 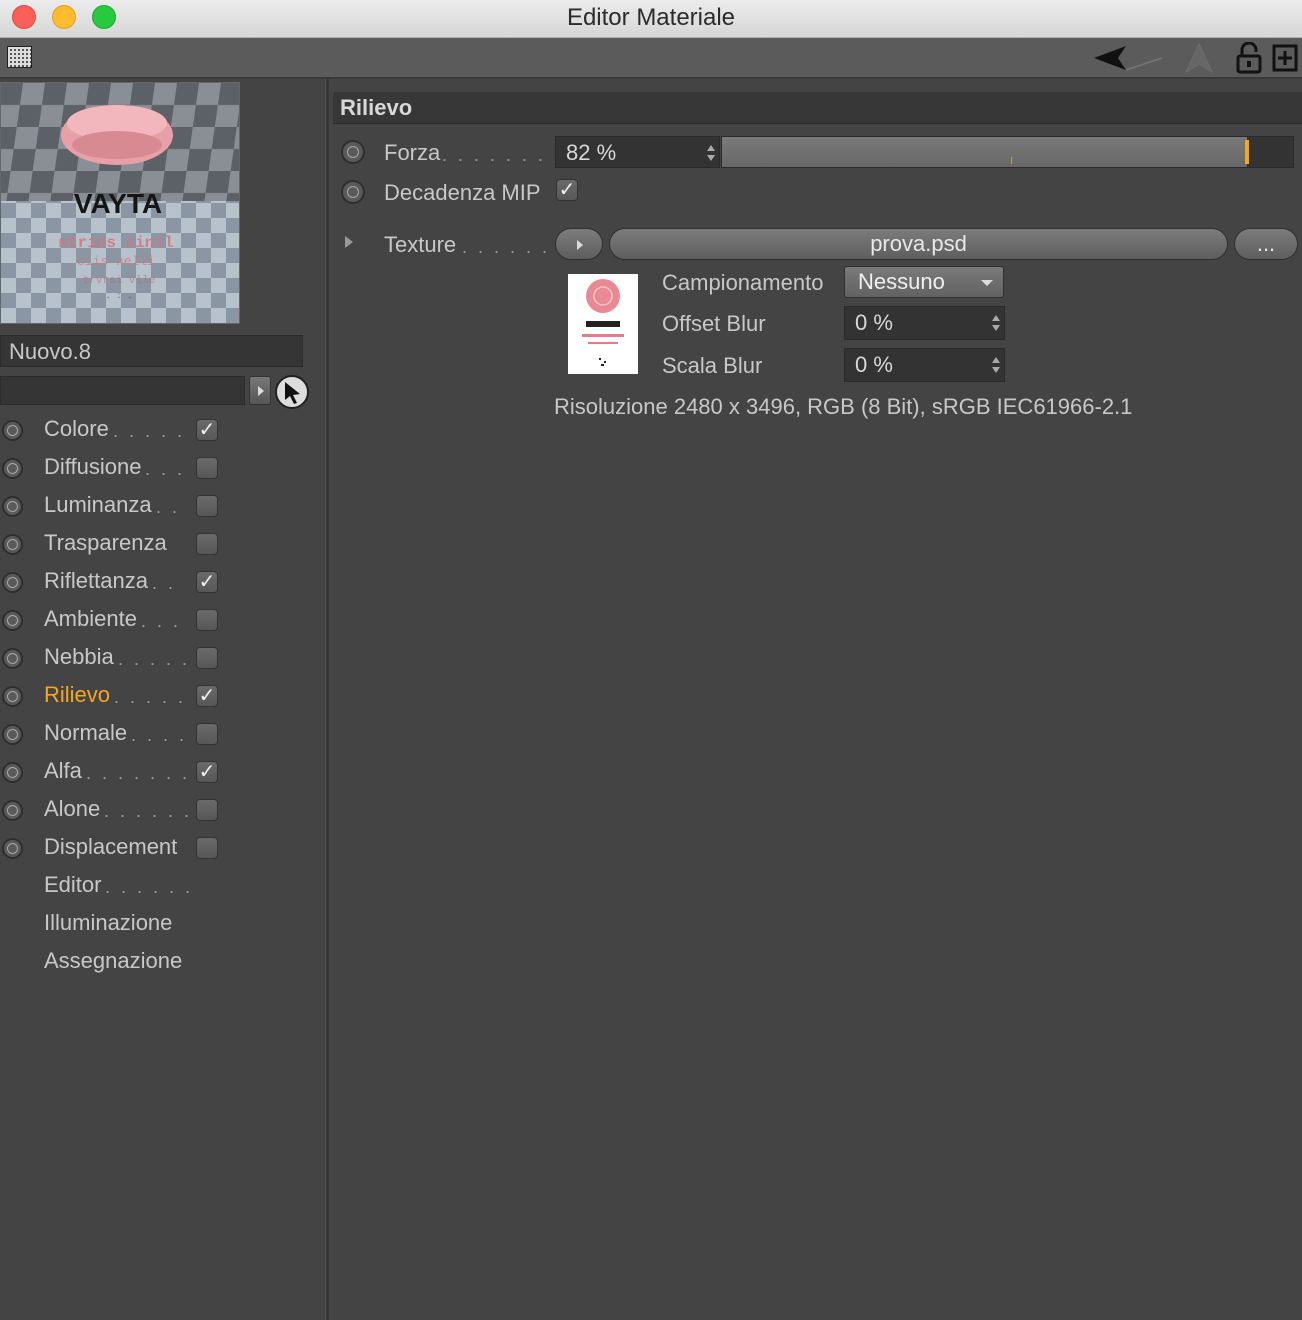 What do you see at coordinates (162, 811) in the screenshot?
I see `channel-alone: Alone. . . . . .` at bounding box center [162, 811].